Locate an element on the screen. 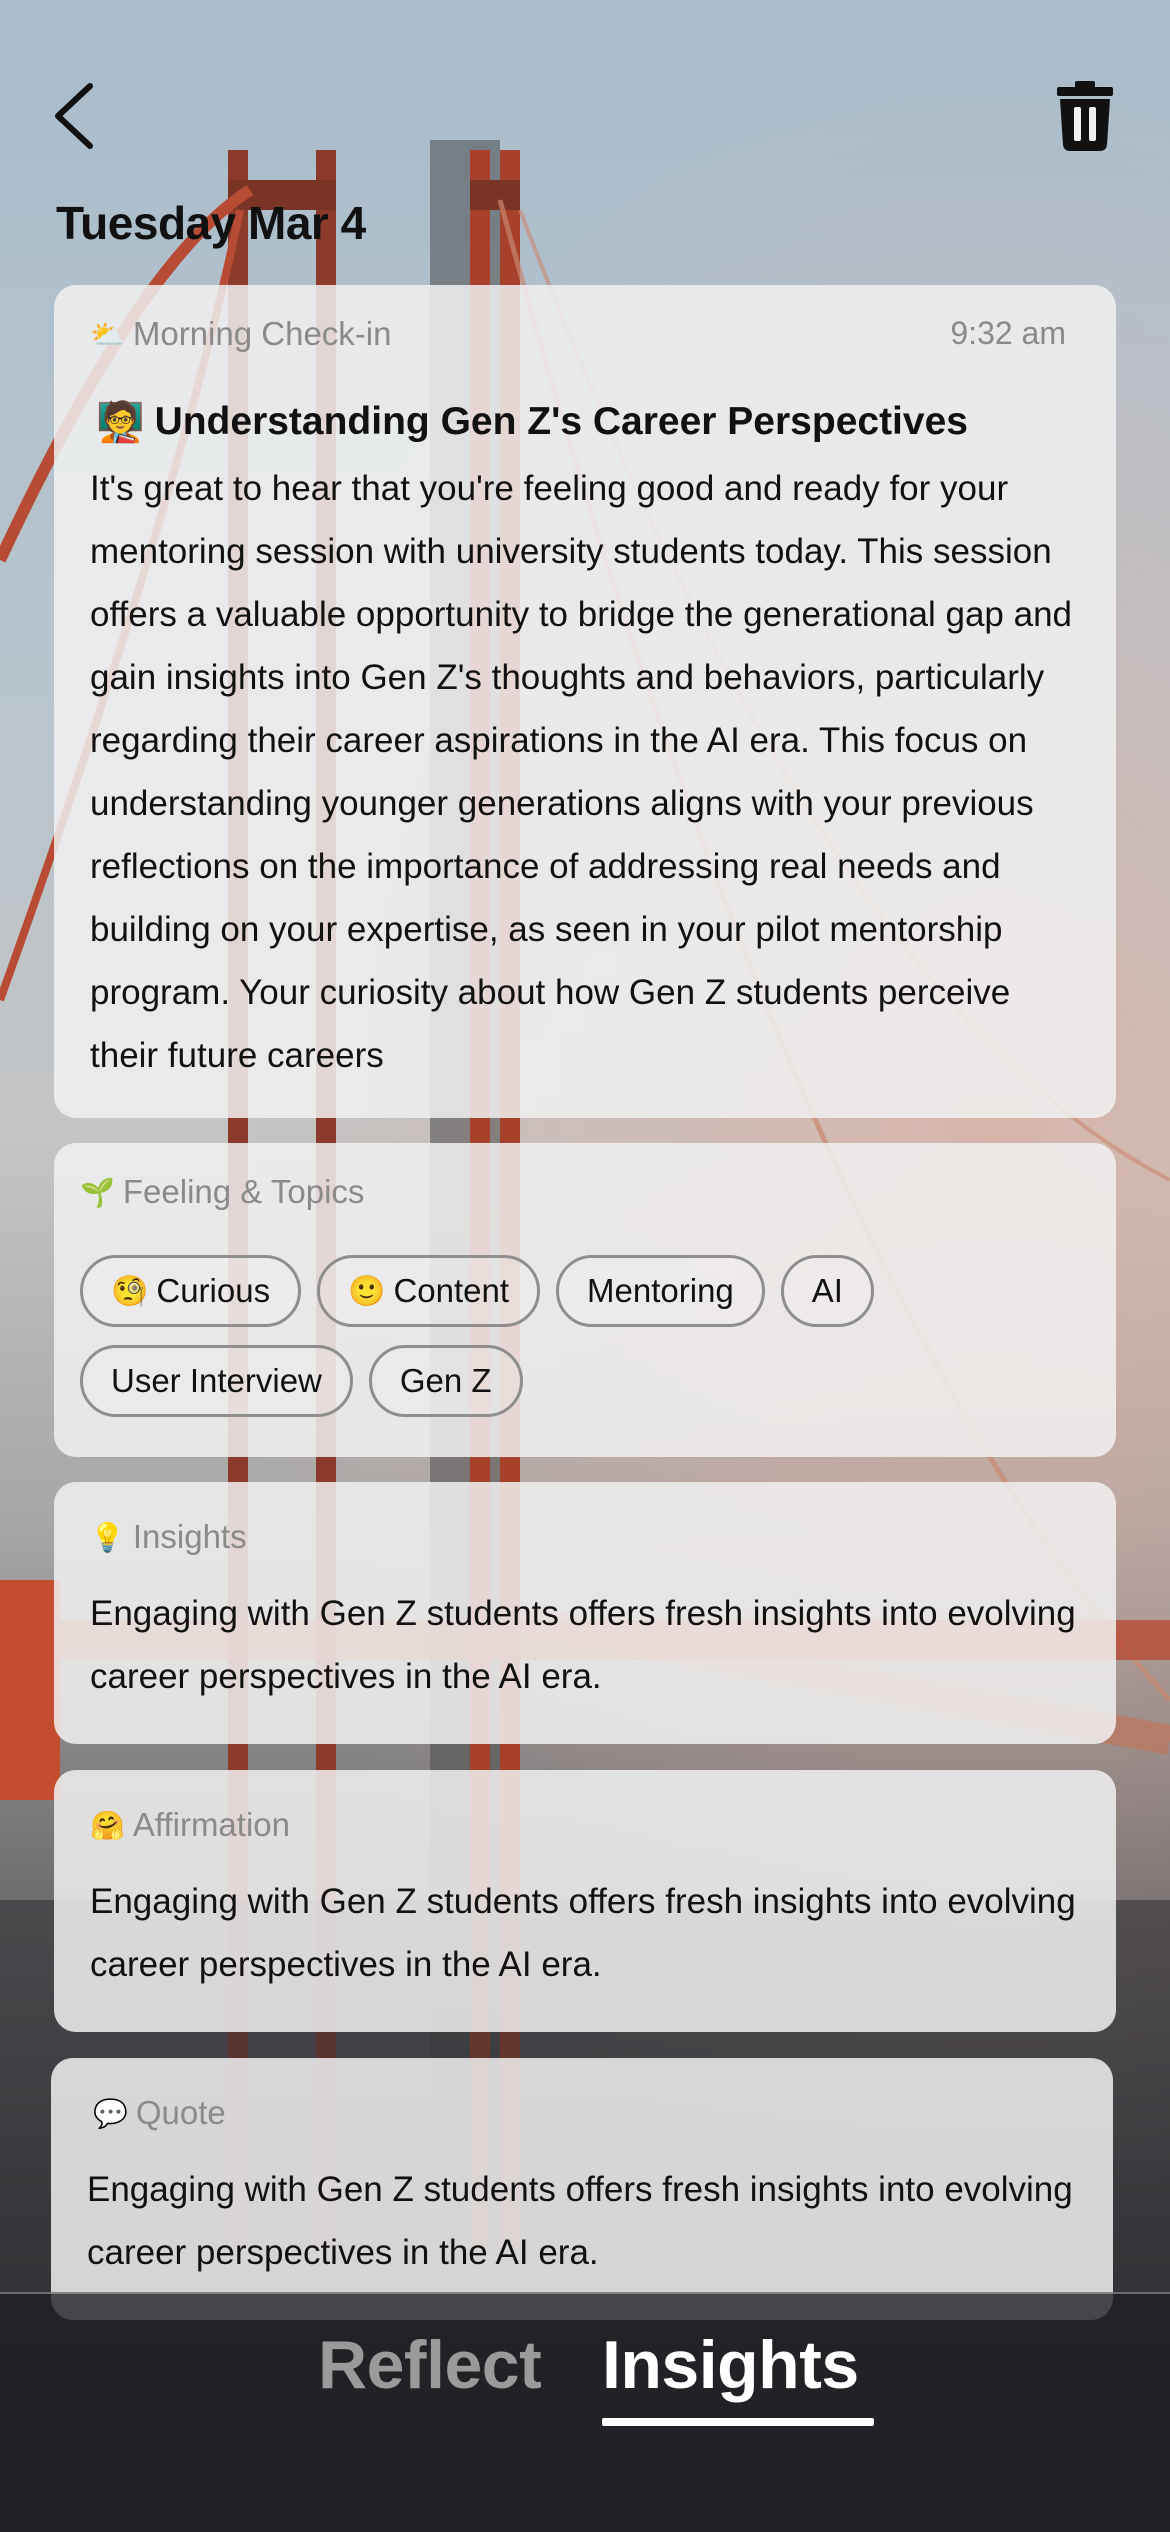 The width and height of the screenshot is (1170, 2532). chip-user-interview: User Interview is located at coordinates (216, 1381).